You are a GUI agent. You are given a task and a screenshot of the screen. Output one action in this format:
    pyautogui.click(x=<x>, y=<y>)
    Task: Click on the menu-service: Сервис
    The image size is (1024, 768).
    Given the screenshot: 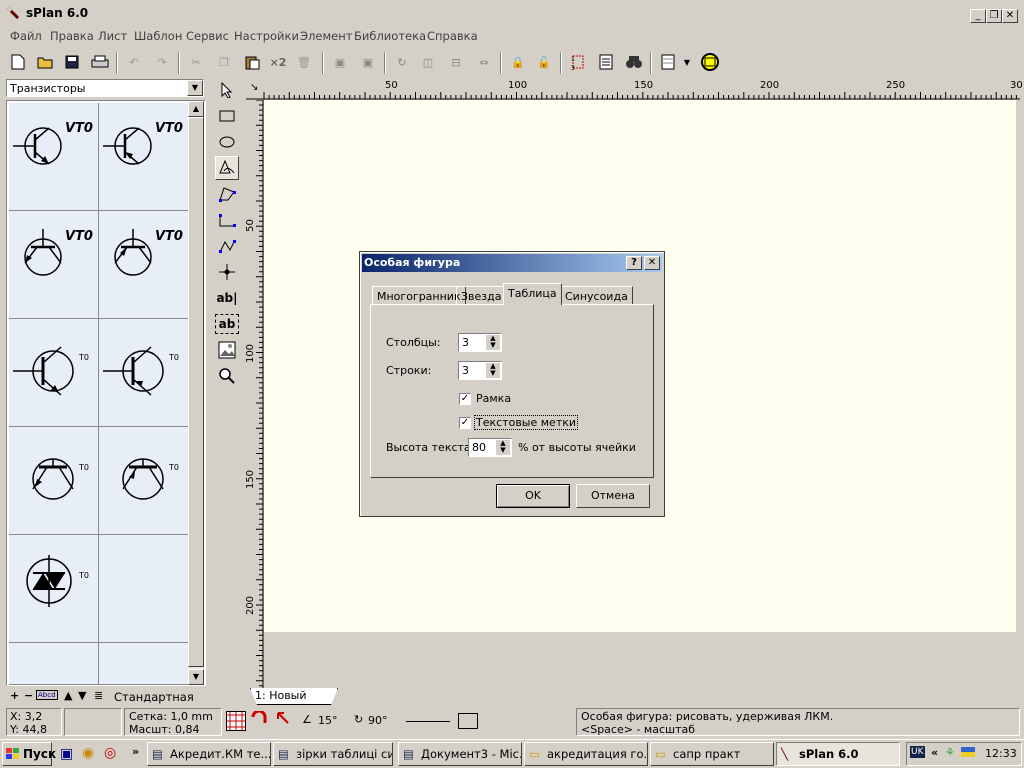 What is the action you would take?
    pyautogui.click(x=207, y=36)
    